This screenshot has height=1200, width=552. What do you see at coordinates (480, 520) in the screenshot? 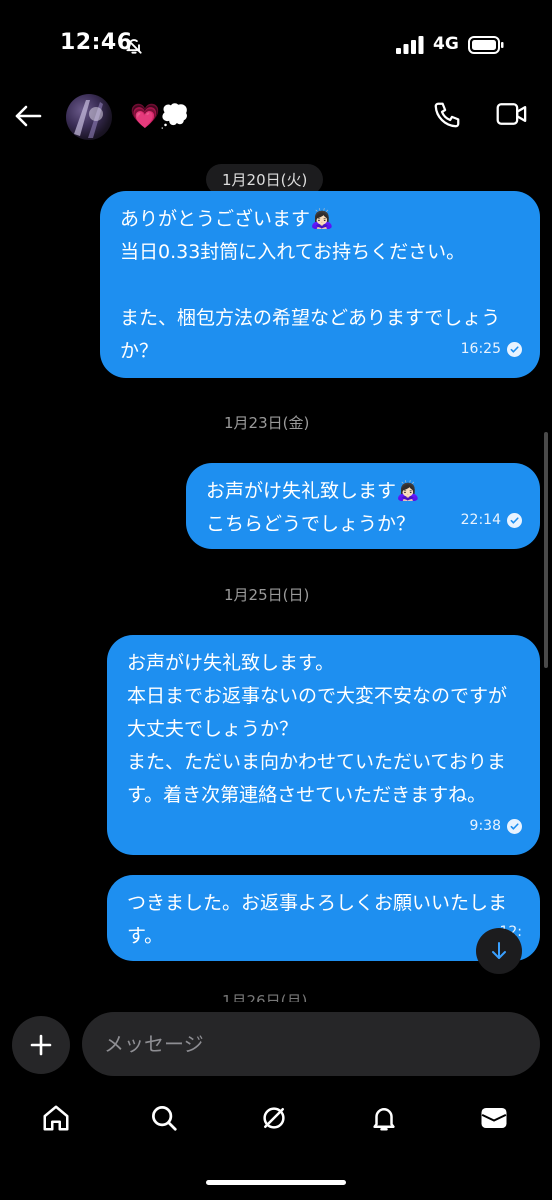
I see `message-time: 22:14` at bounding box center [480, 520].